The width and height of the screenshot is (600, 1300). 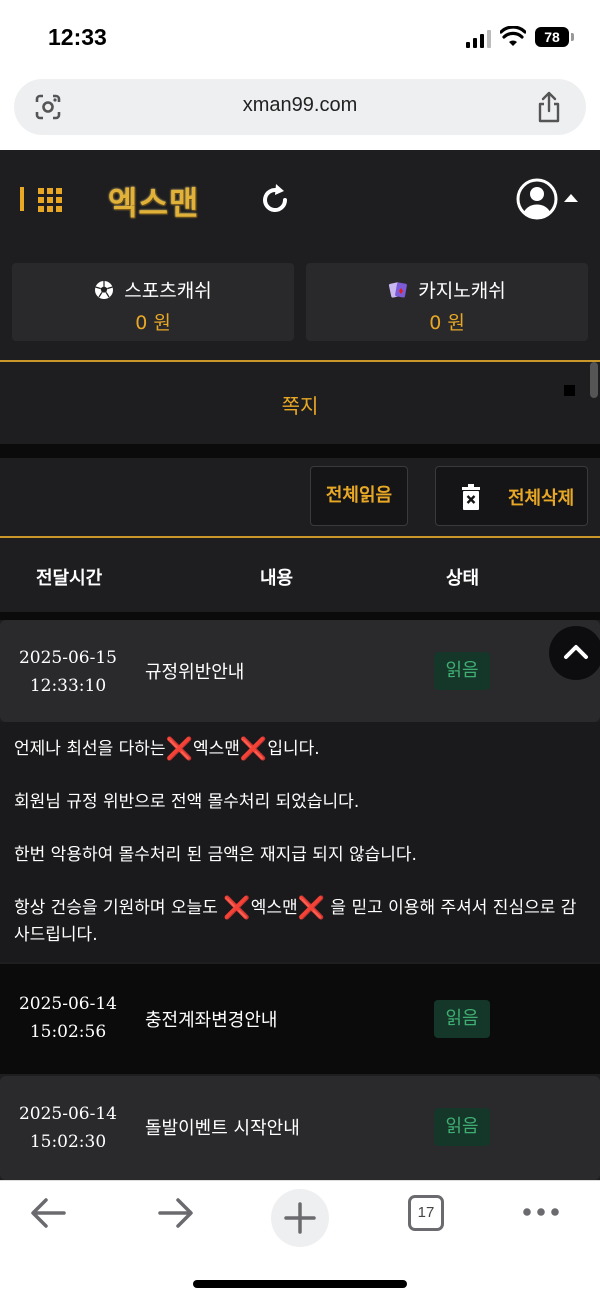 What do you see at coordinates (572, 37) in the screenshot?
I see `battery-tip` at bounding box center [572, 37].